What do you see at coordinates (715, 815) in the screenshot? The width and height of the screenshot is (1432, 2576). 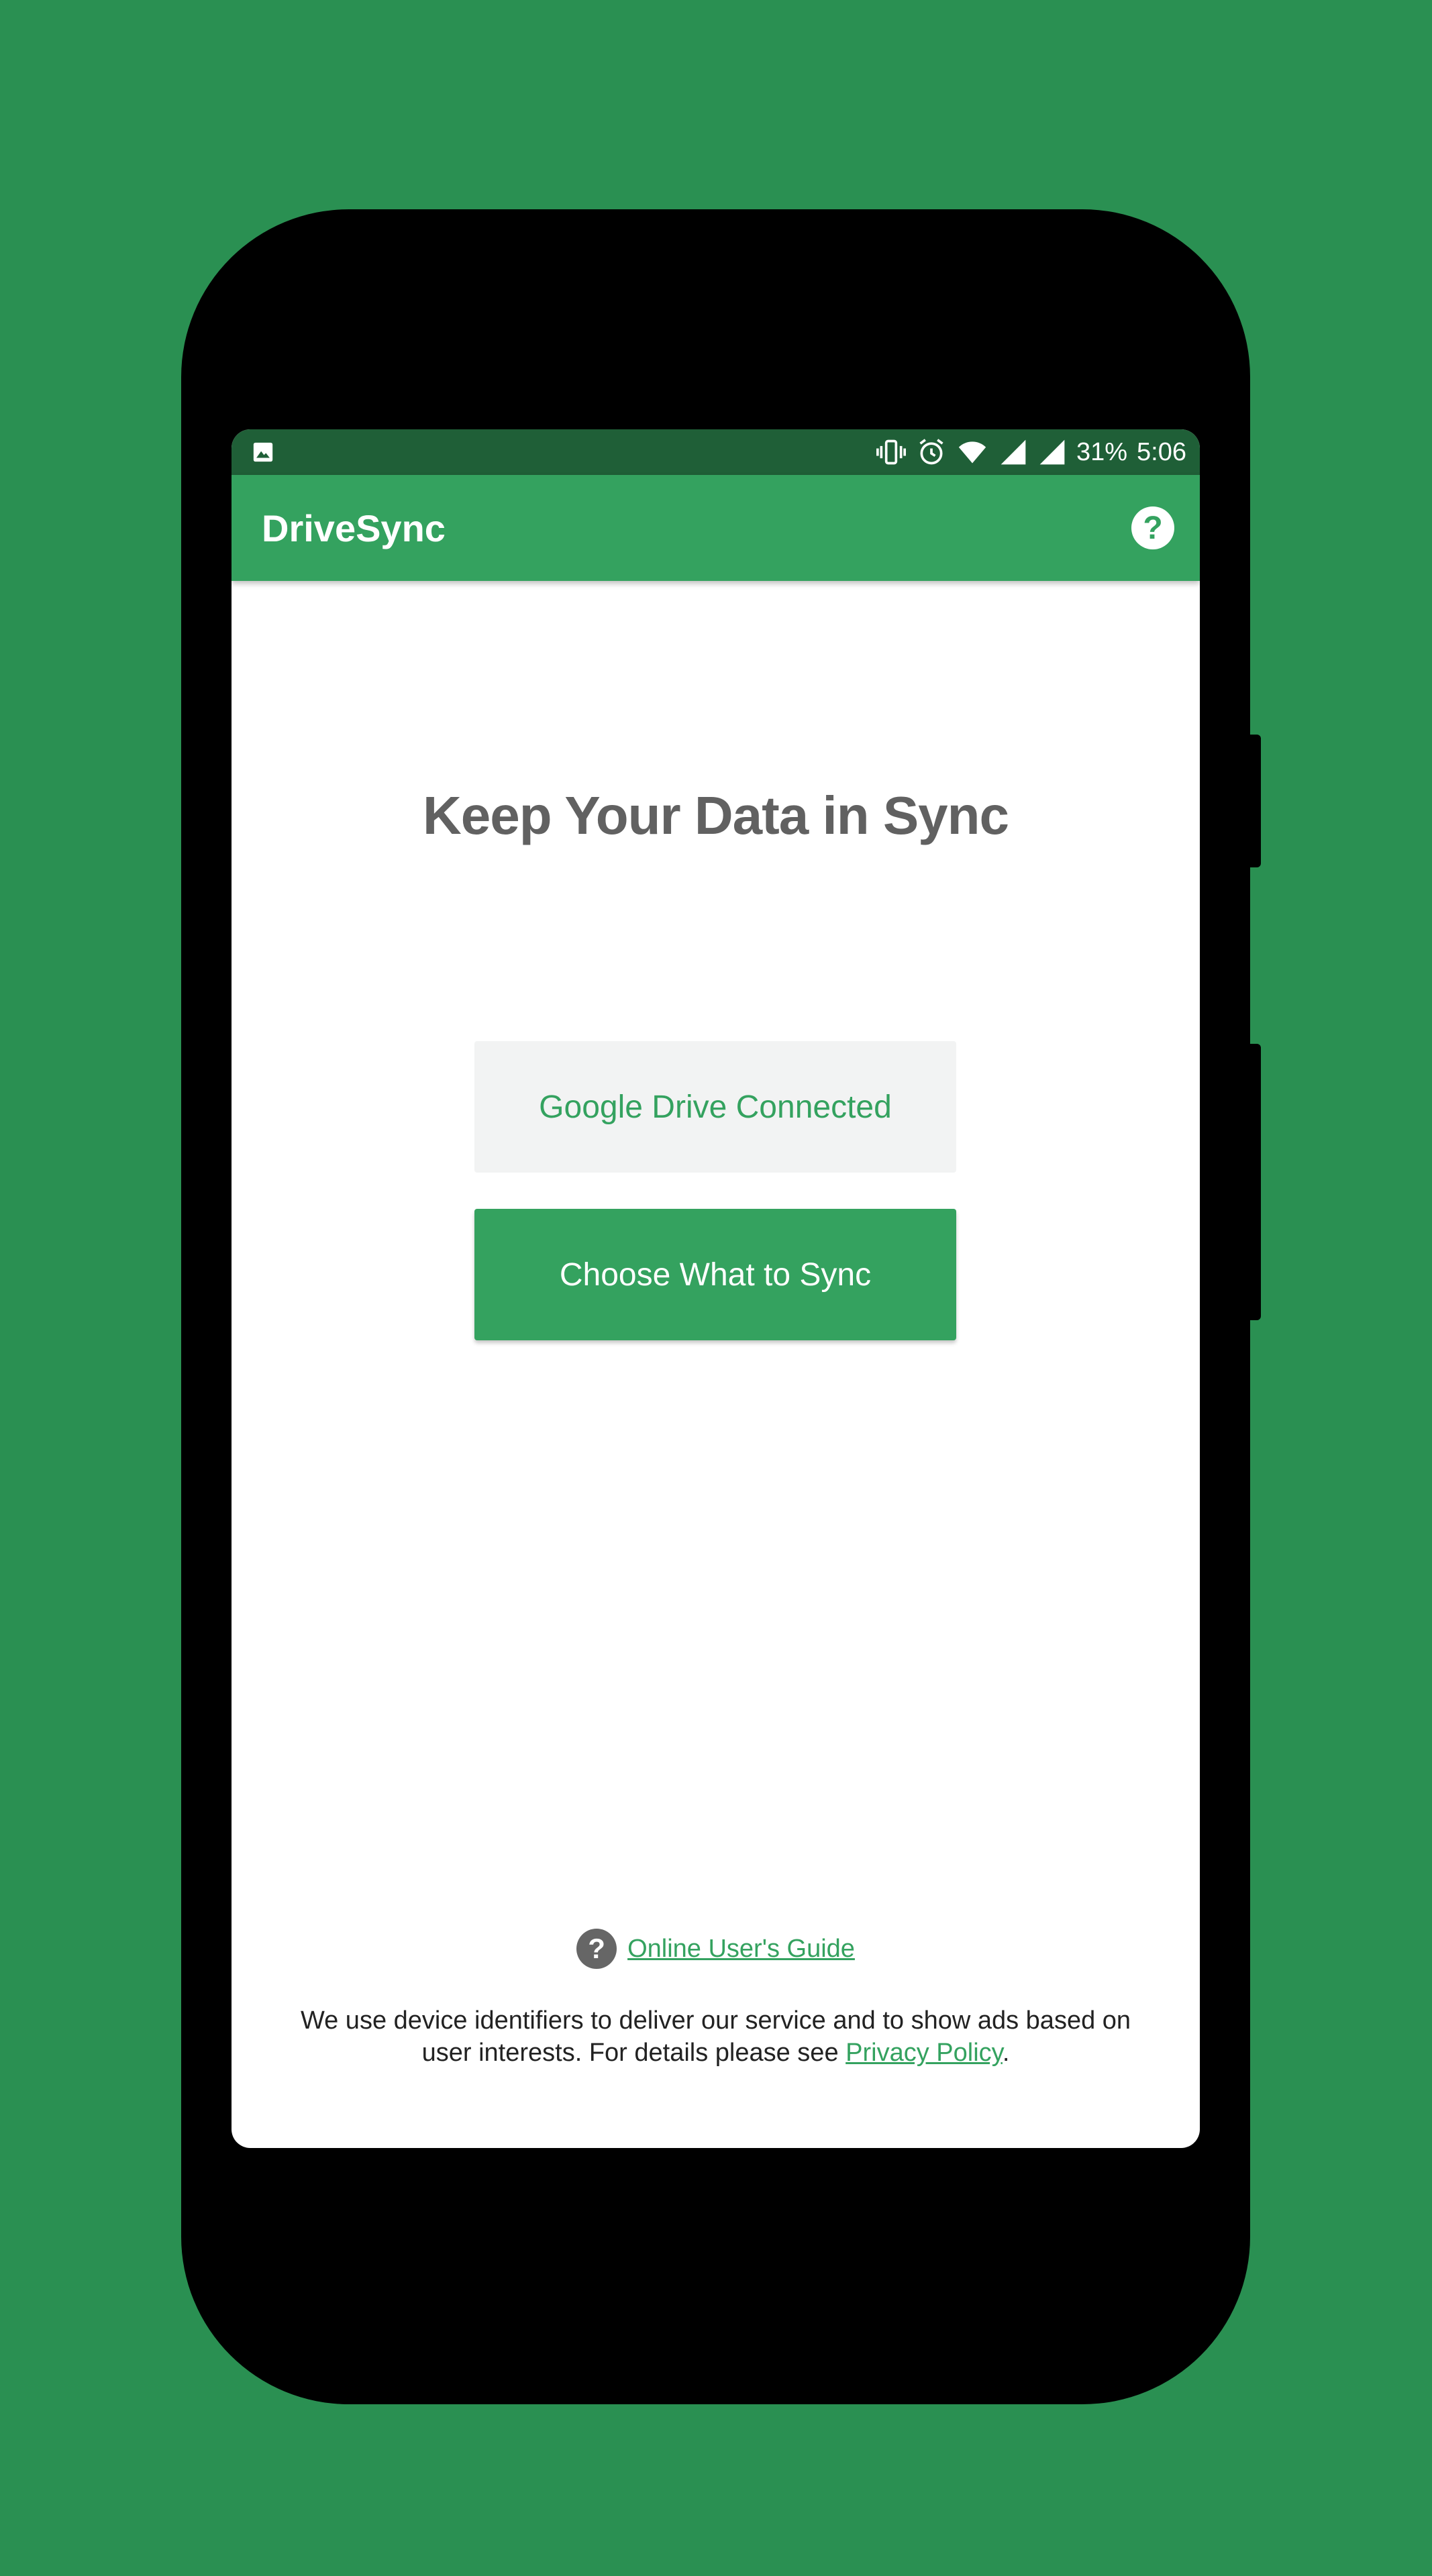 I see `page-headline: Keep Your Data in Sync` at bounding box center [715, 815].